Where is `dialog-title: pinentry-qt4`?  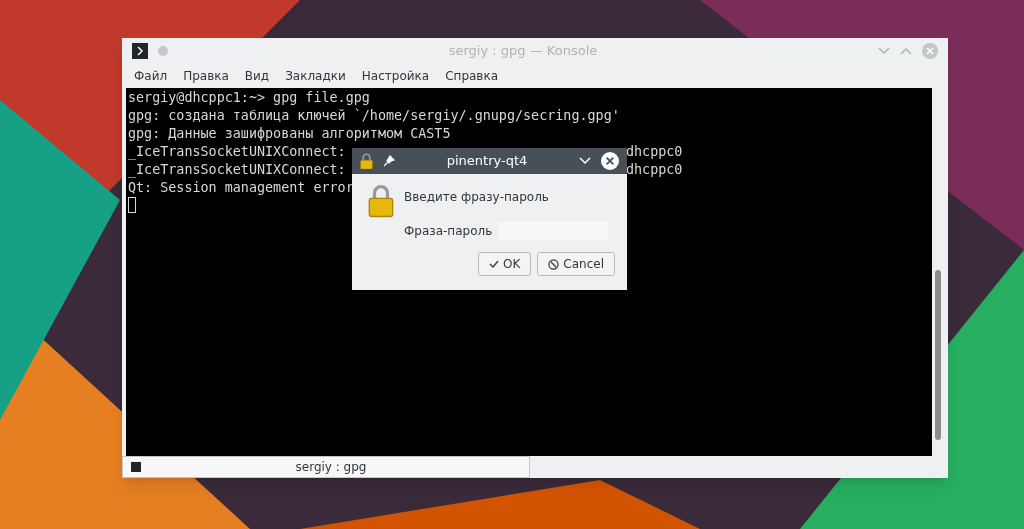 dialog-title: pinentry-qt4 is located at coordinates (487, 161).